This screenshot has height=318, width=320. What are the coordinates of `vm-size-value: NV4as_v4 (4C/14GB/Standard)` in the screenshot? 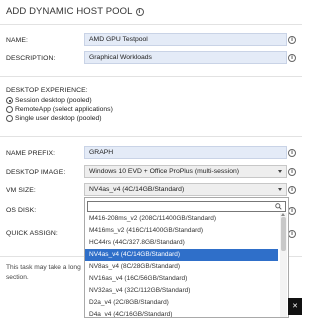 It's located at (137, 189).